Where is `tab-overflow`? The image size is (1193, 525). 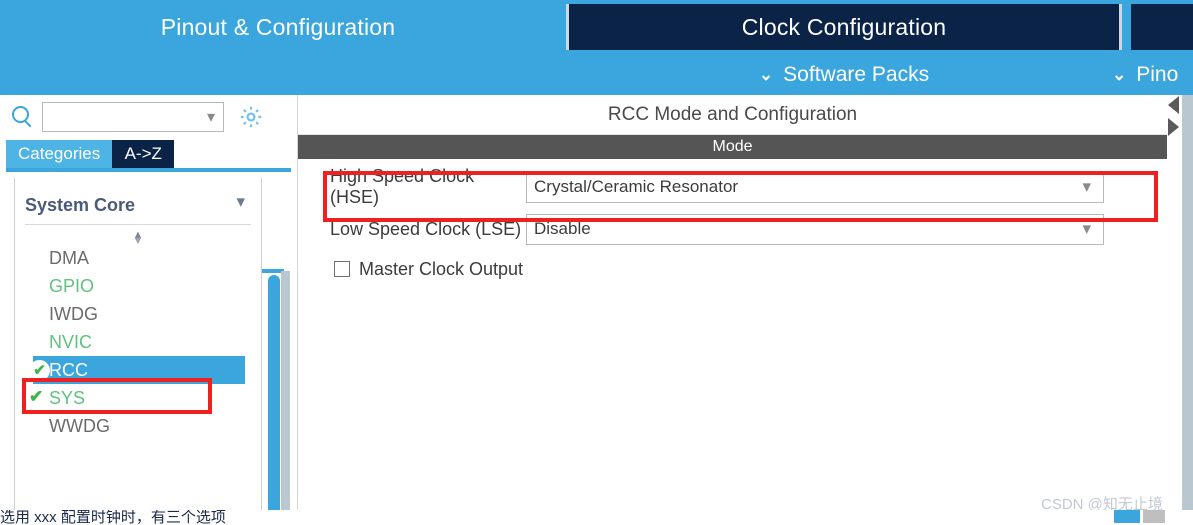
tab-overflow is located at coordinates (1162, 27).